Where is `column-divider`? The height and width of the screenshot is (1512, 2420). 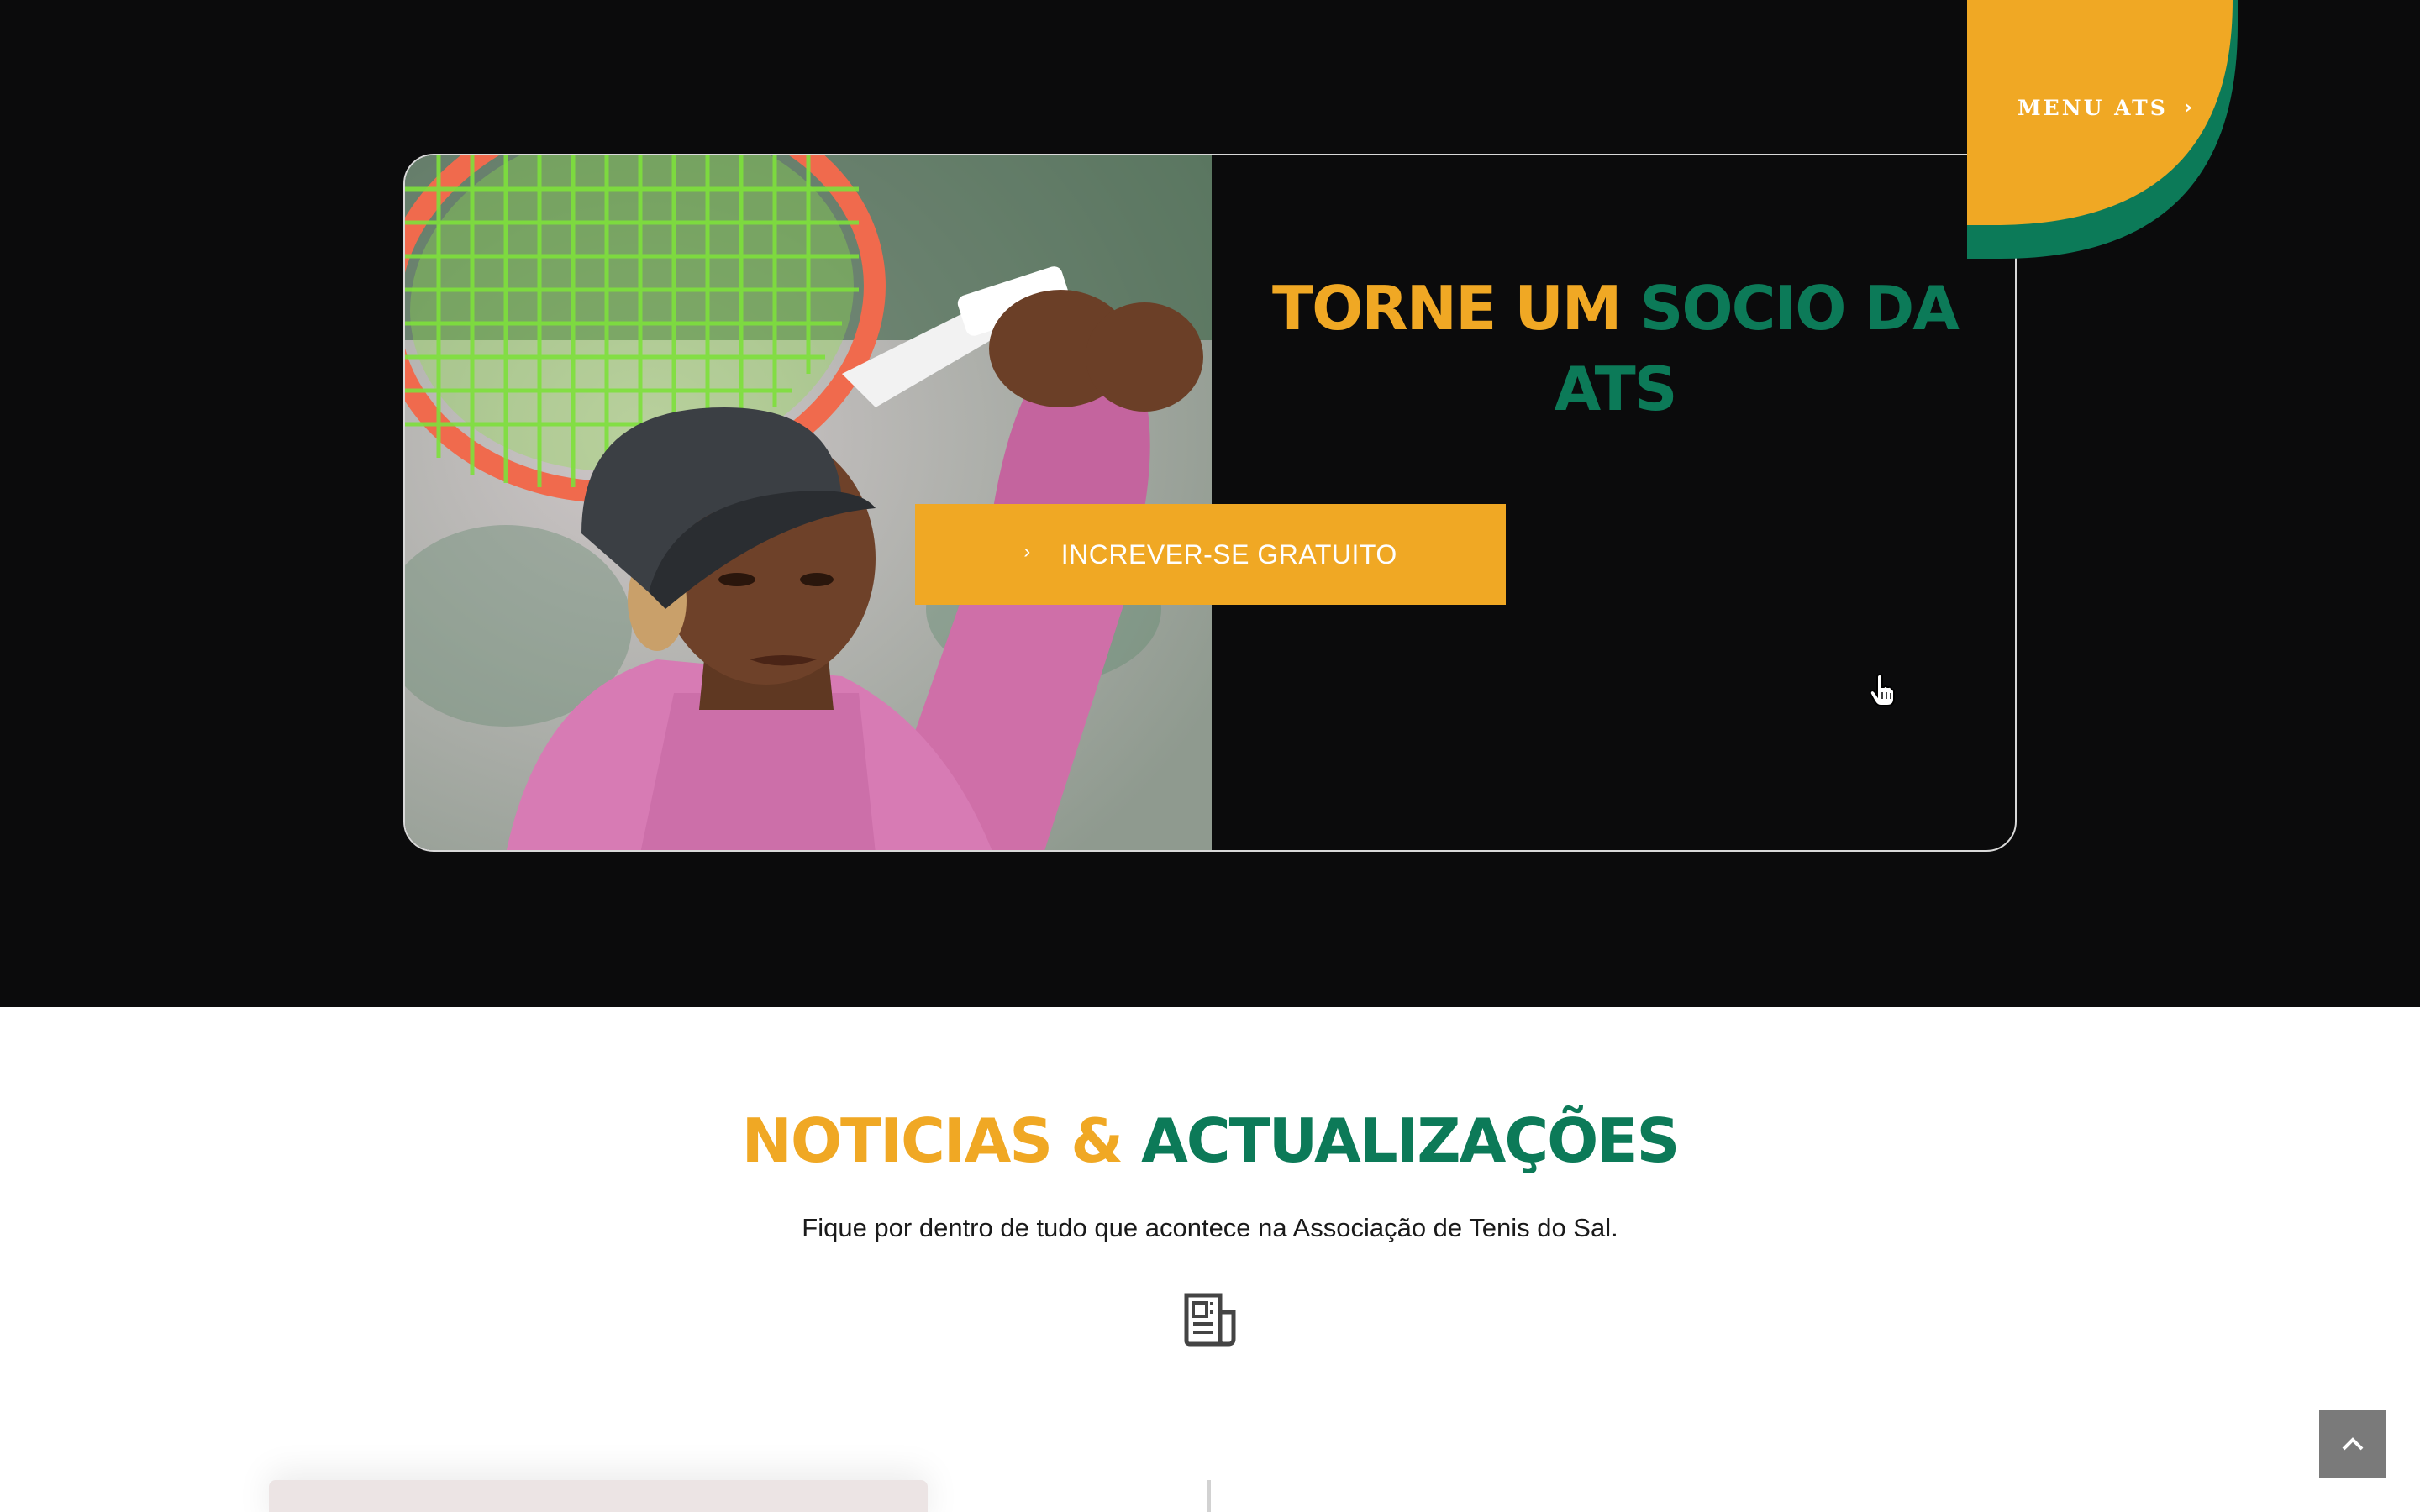 column-divider is located at coordinates (1209, 1496).